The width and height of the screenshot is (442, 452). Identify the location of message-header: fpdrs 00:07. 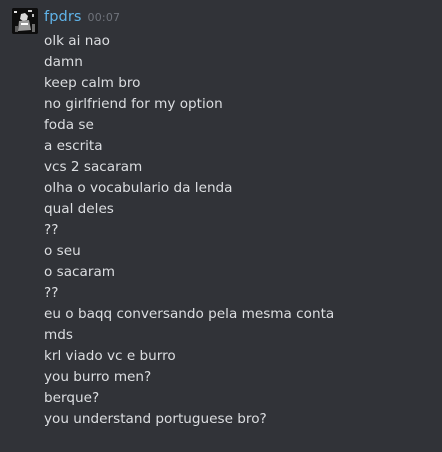
(82, 19).